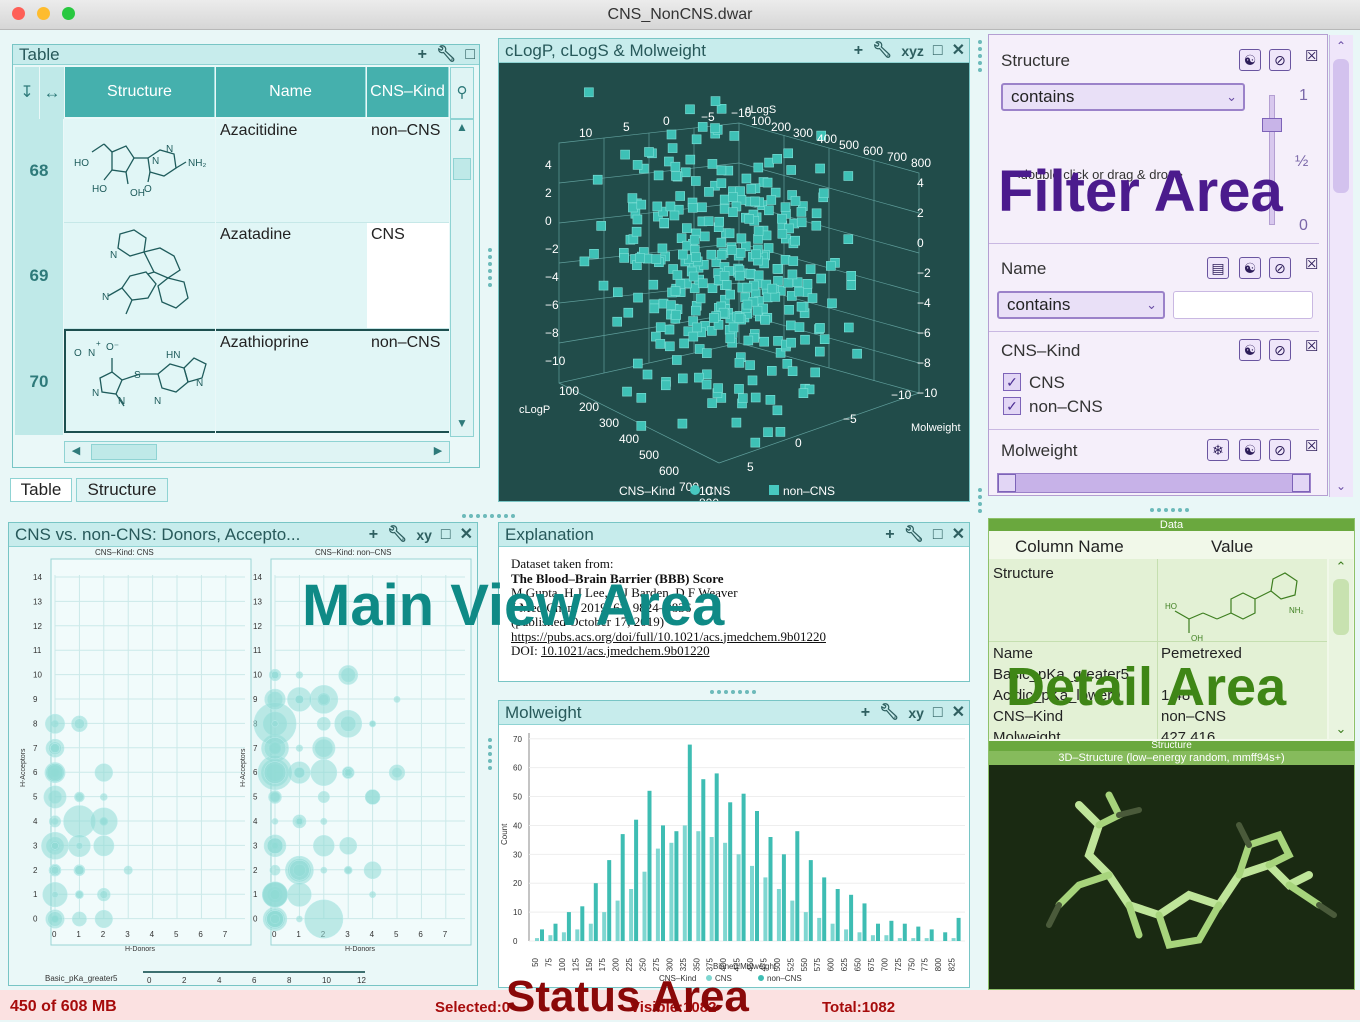  Describe the element at coordinates (41, 490) in the screenshot. I see `tab-table: Table` at that location.